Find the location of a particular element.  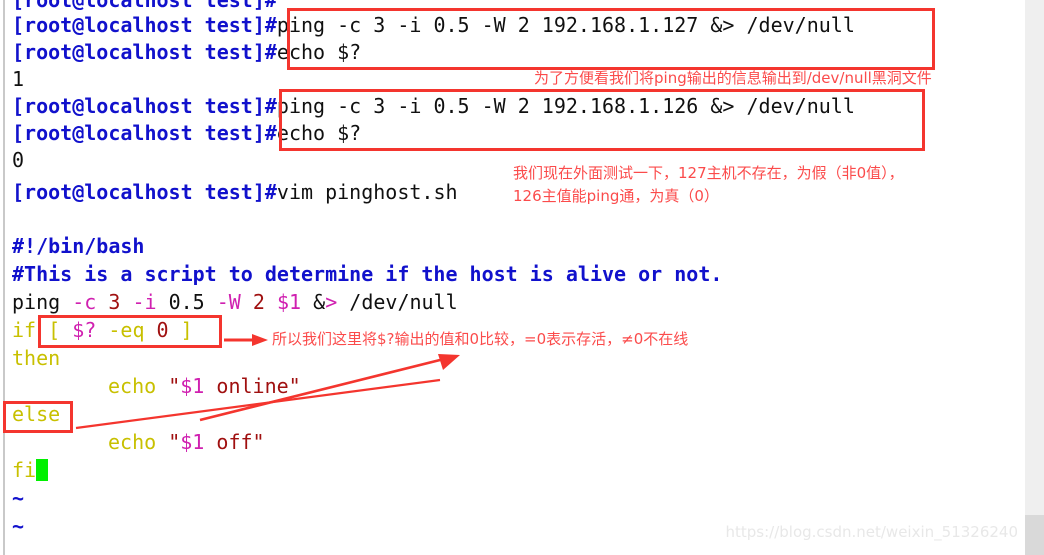

script-line-shebang: #!/bin/bash is located at coordinates (78, 246).